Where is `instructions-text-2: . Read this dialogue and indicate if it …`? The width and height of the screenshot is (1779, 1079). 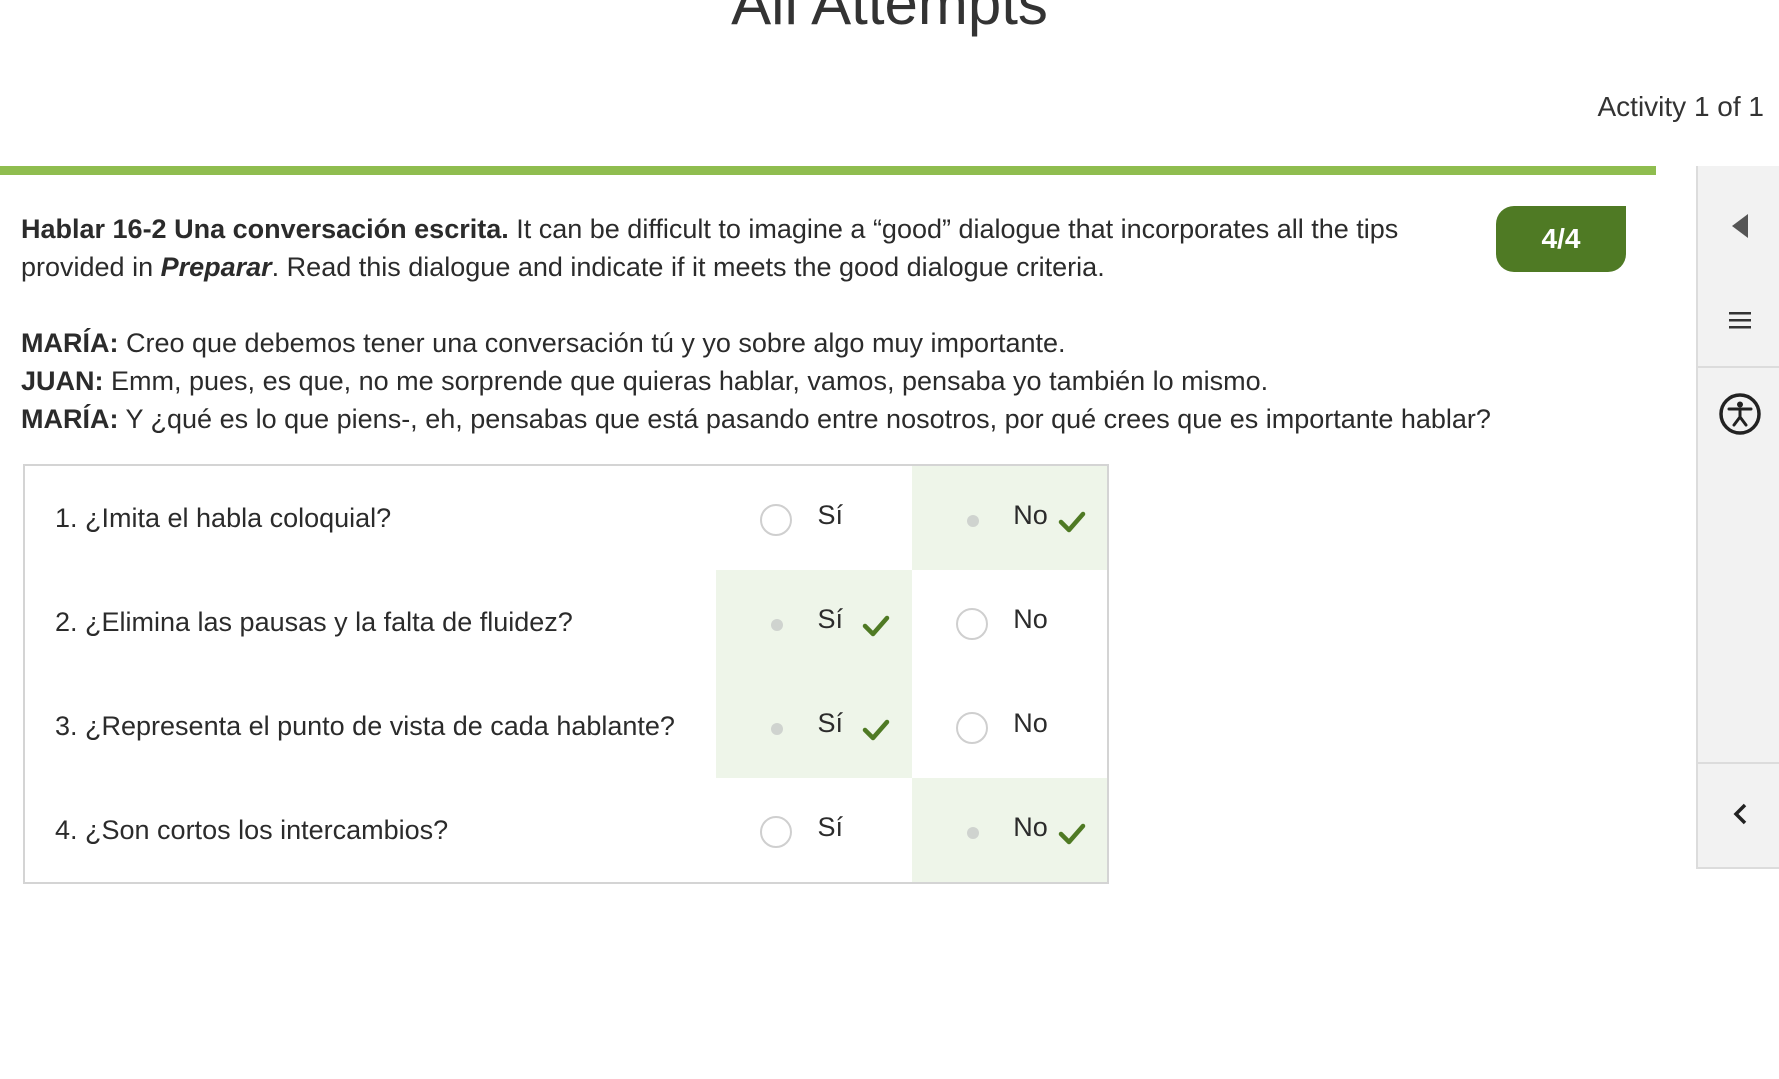 instructions-text-2: . Read this dialogue and indicate if it … is located at coordinates (688, 267).